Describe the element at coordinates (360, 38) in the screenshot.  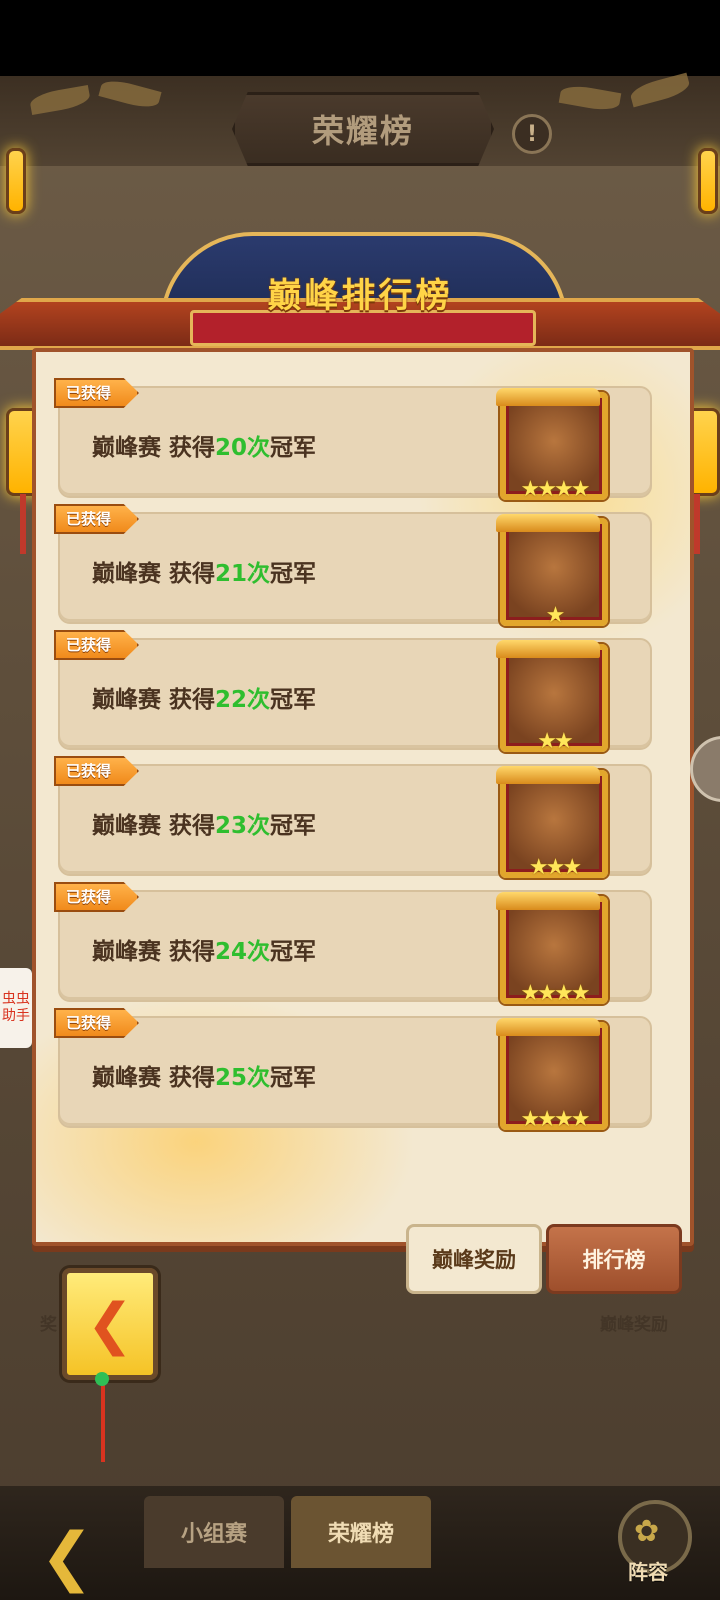
I see `status-bar` at that location.